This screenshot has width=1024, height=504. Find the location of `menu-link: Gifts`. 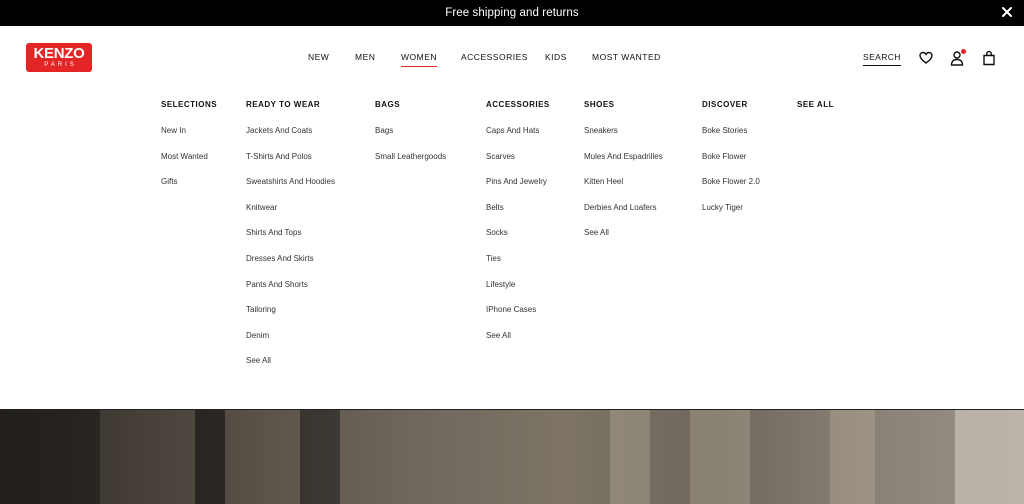

menu-link: Gifts is located at coordinates (189, 190).